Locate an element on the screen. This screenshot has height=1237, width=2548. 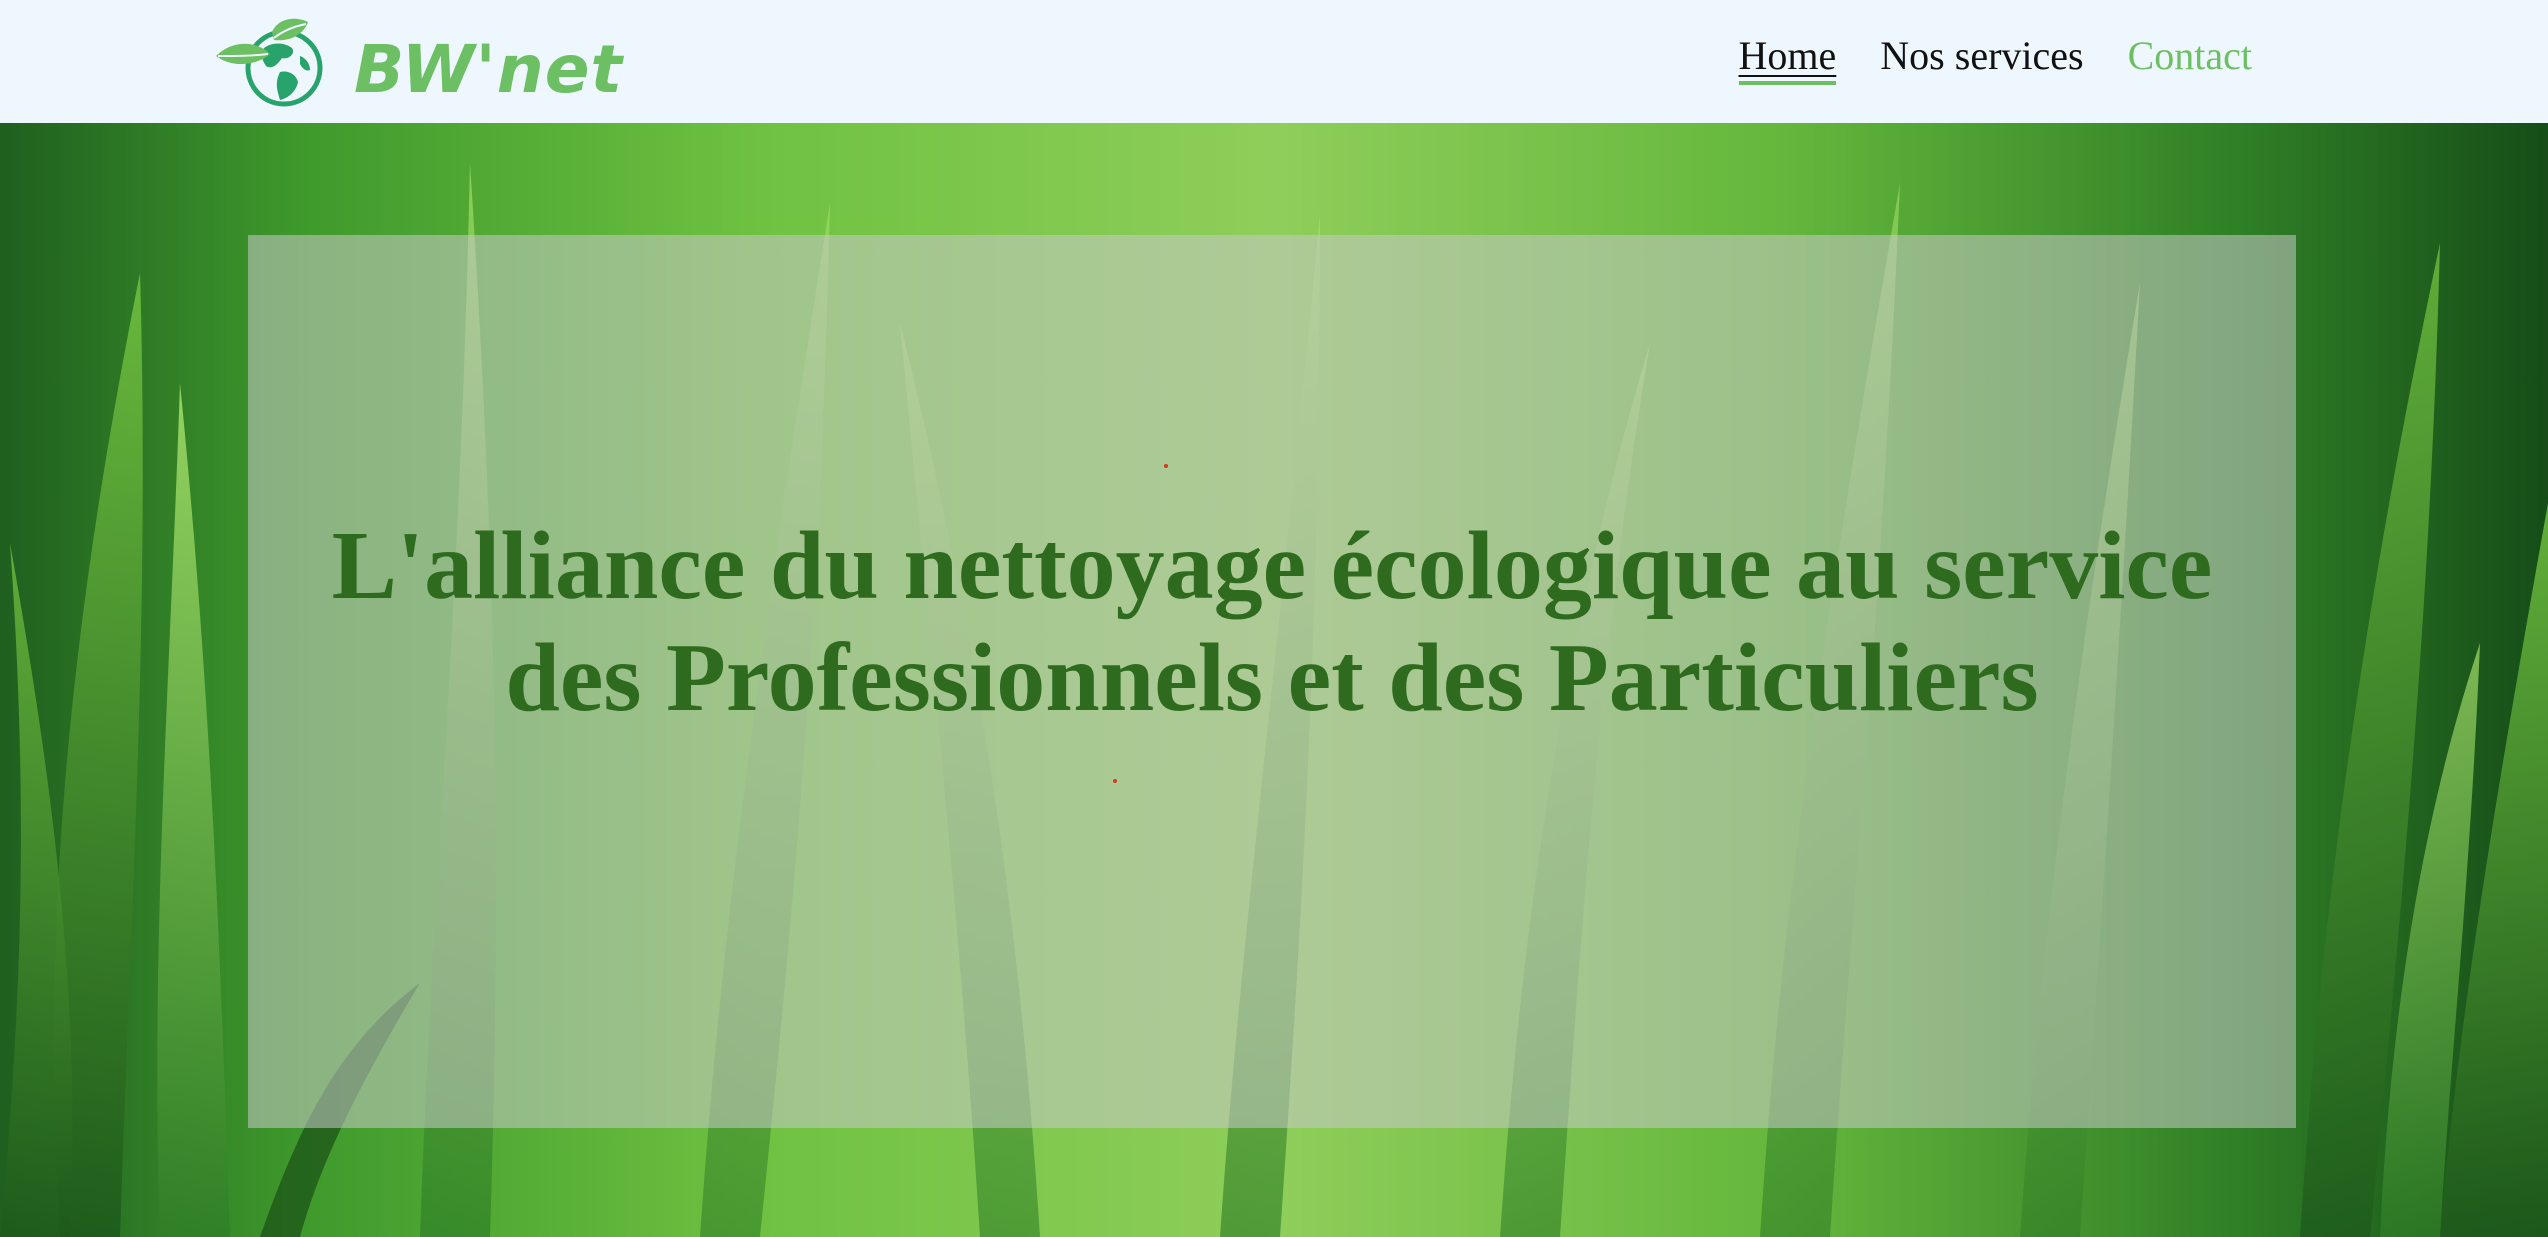
top-navbar: BW'net Home Nos services Contact is located at coordinates (1274, 61).